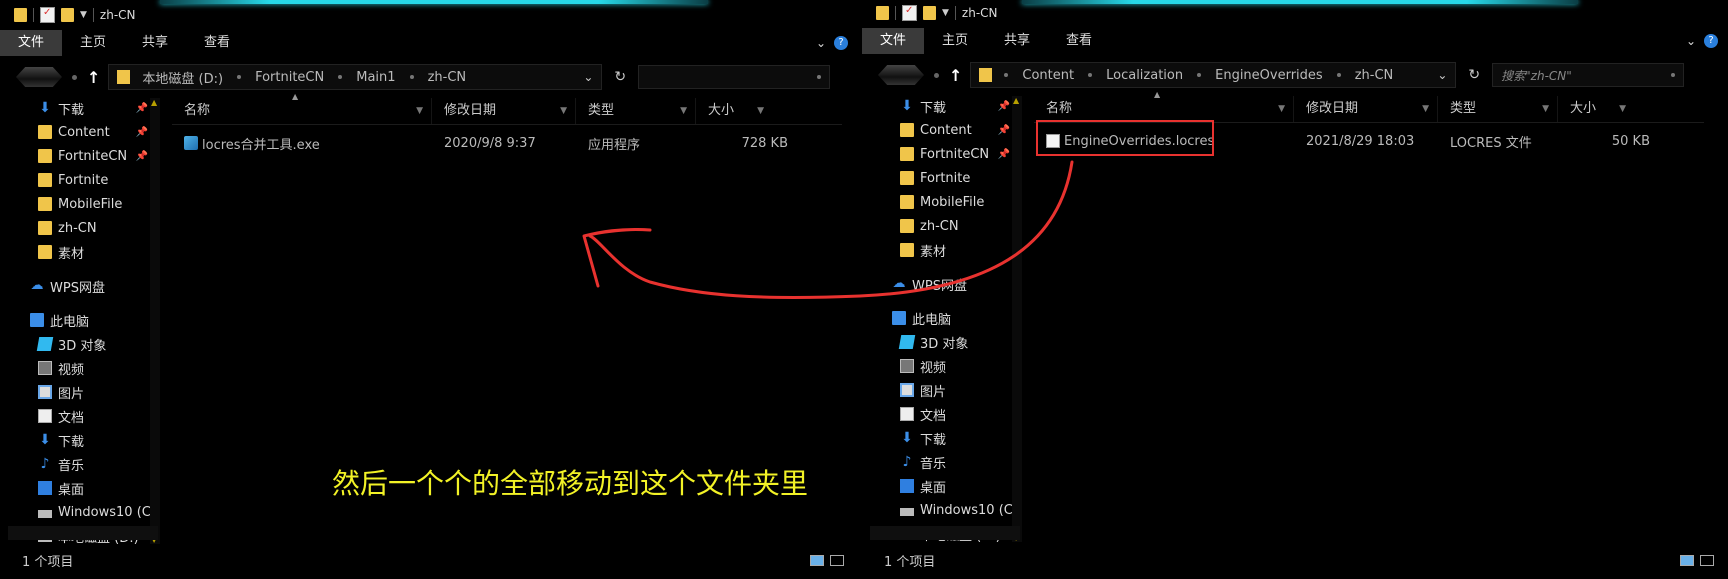 The image size is (1728, 579). I want to click on address-bar: 本地磁盘 (D:) FortniteCN Main1 zh-CN ⌄, so click(355, 77).